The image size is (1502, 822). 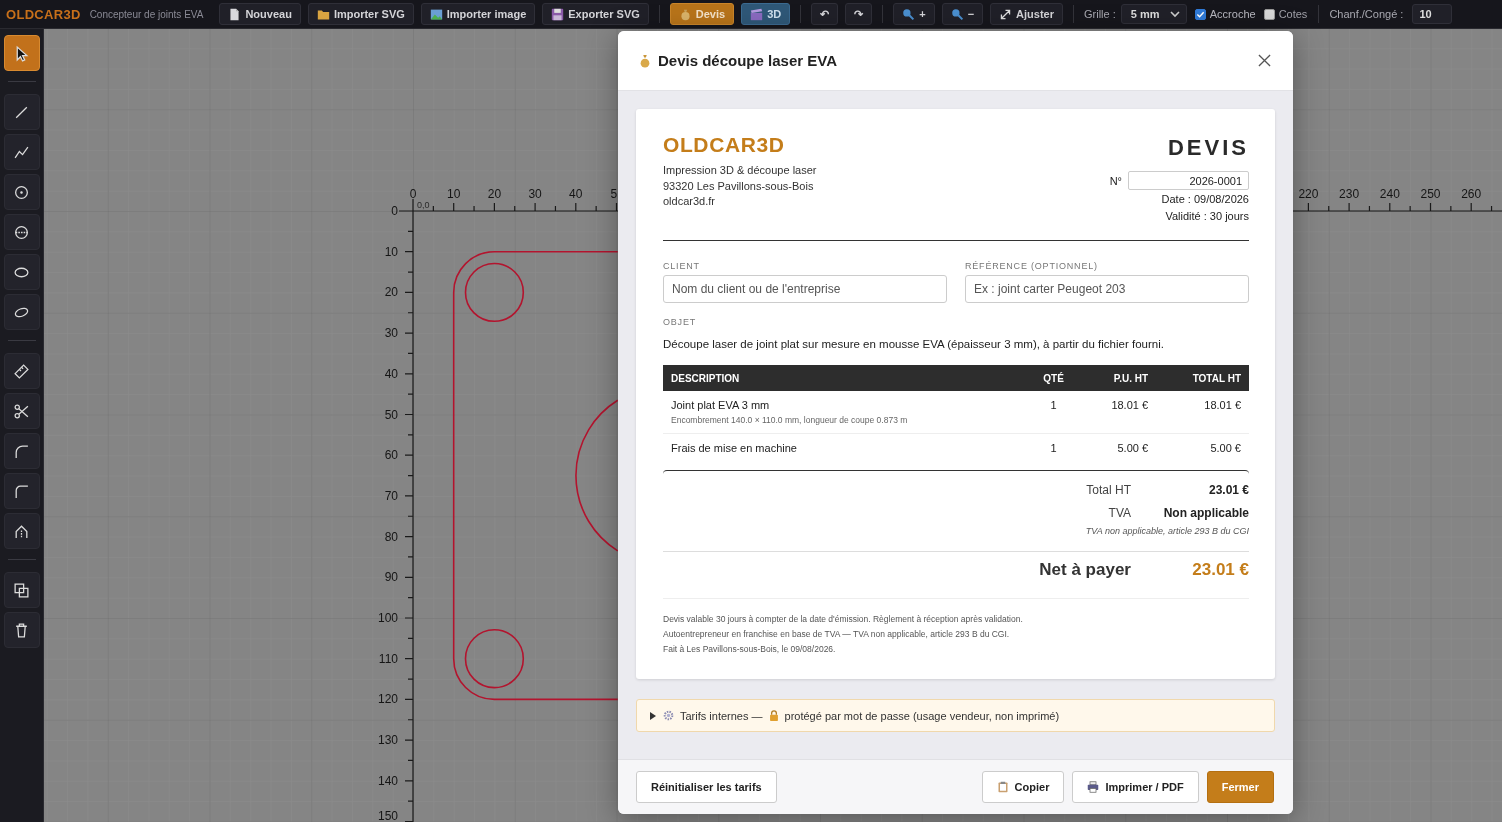 What do you see at coordinates (614, 194) in the screenshot?
I see `ruler-label: 5` at bounding box center [614, 194].